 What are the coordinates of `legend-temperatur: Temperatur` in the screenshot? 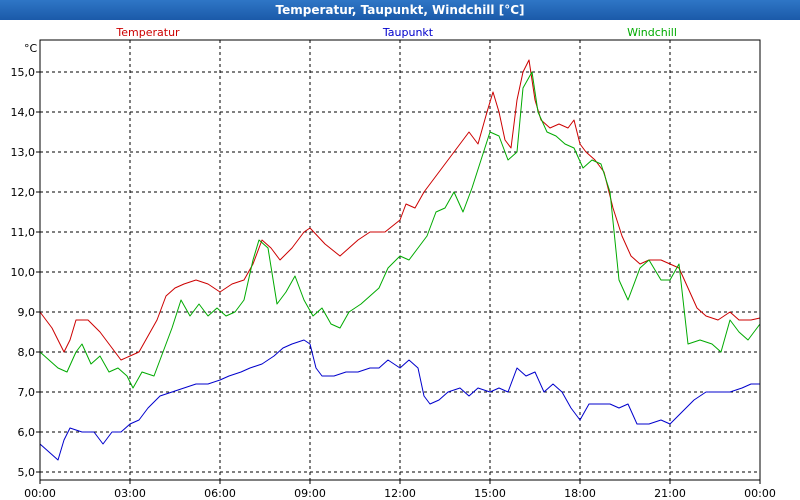 It's located at (147, 32).